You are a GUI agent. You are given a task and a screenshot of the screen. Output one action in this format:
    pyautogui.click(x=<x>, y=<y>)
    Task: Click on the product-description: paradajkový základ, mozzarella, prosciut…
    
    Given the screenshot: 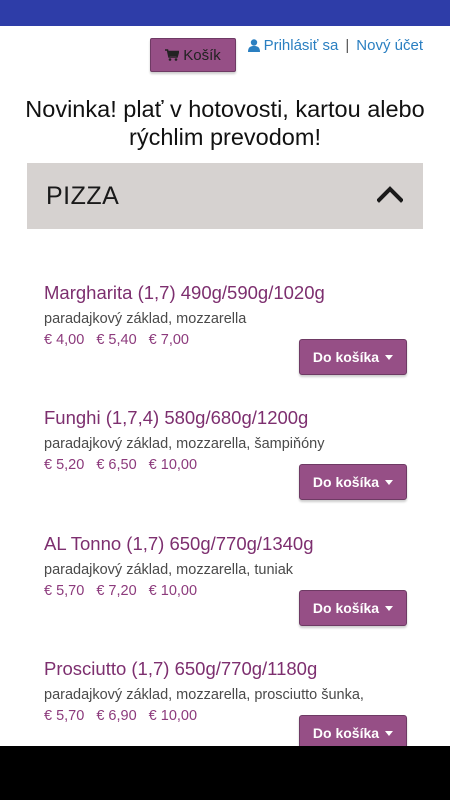 What is the action you would take?
    pyautogui.click(x=204, y=695)
    